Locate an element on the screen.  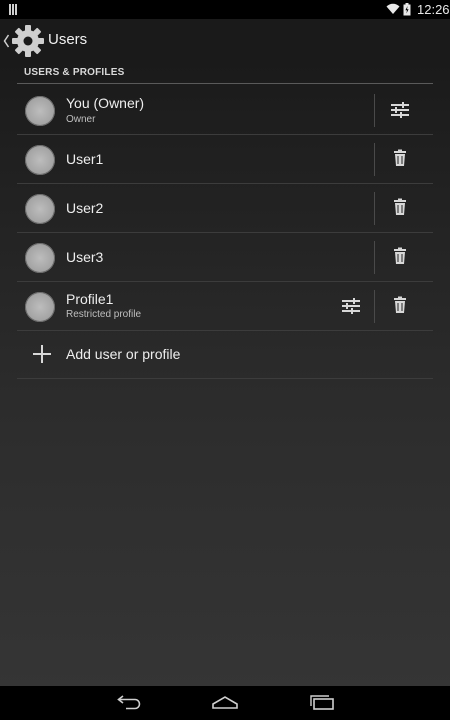
user-subtitle: Restricted profile is located at coordinates (104, 314).